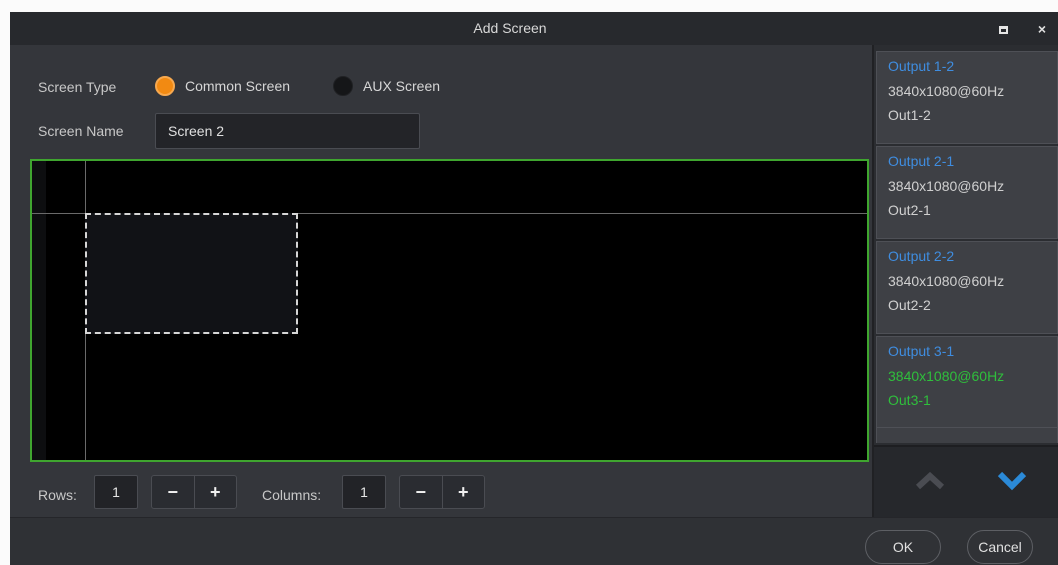 This screenshot has height=565, width=1058. I want to click on output-port: Out1-2, so click(909, 115).